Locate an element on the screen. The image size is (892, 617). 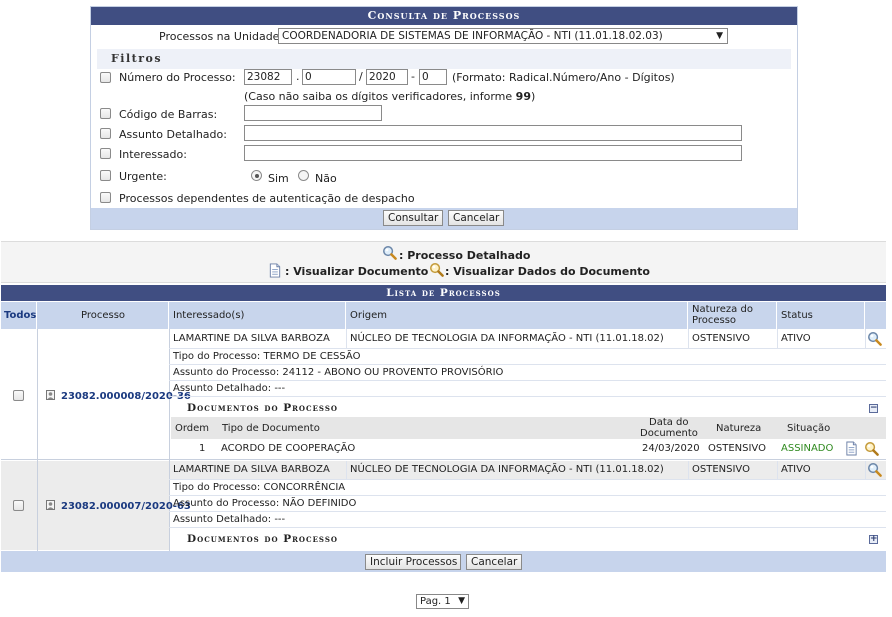
assunto-label: Assunto Detalhado: is located at coordinates (173, 134).